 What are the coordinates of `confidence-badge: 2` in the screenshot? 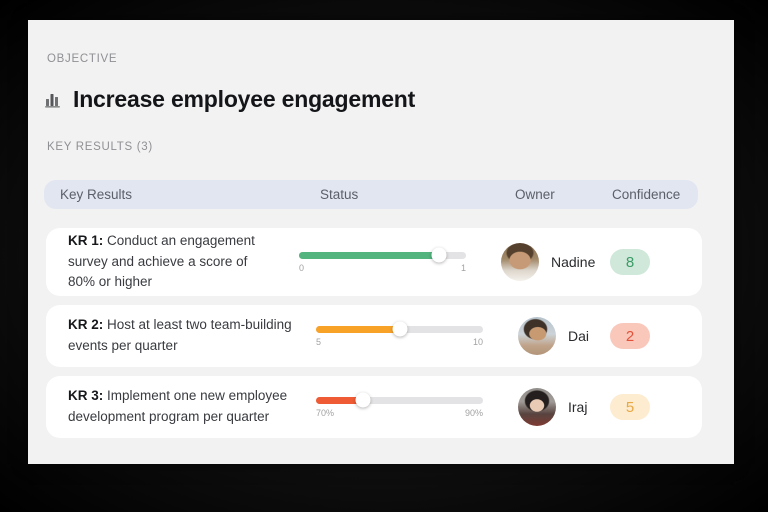 It's located at (630, 336).